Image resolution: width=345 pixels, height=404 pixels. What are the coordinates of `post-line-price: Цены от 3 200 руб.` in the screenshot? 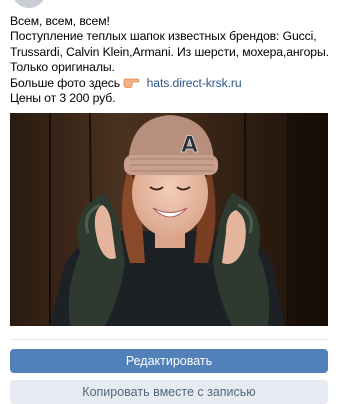 It's located at (63, 98).